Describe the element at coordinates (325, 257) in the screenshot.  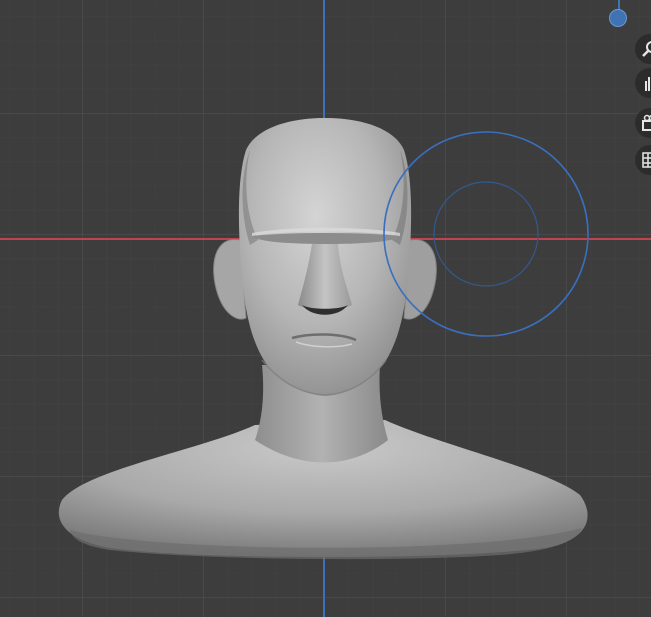
I see `sculpt-head` at that location.